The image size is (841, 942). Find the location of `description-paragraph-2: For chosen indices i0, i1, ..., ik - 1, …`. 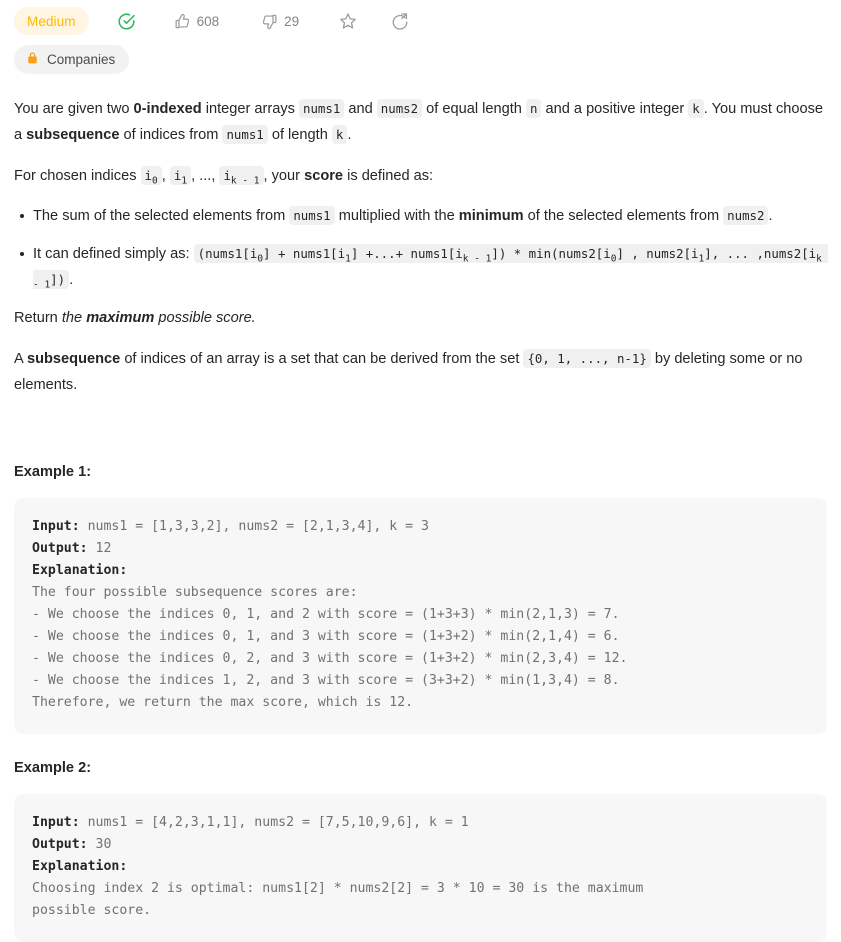

description-paragraph-2: For chosen indices i0, i1, ..., ik - 1, … is located at coordinates (420, 176).